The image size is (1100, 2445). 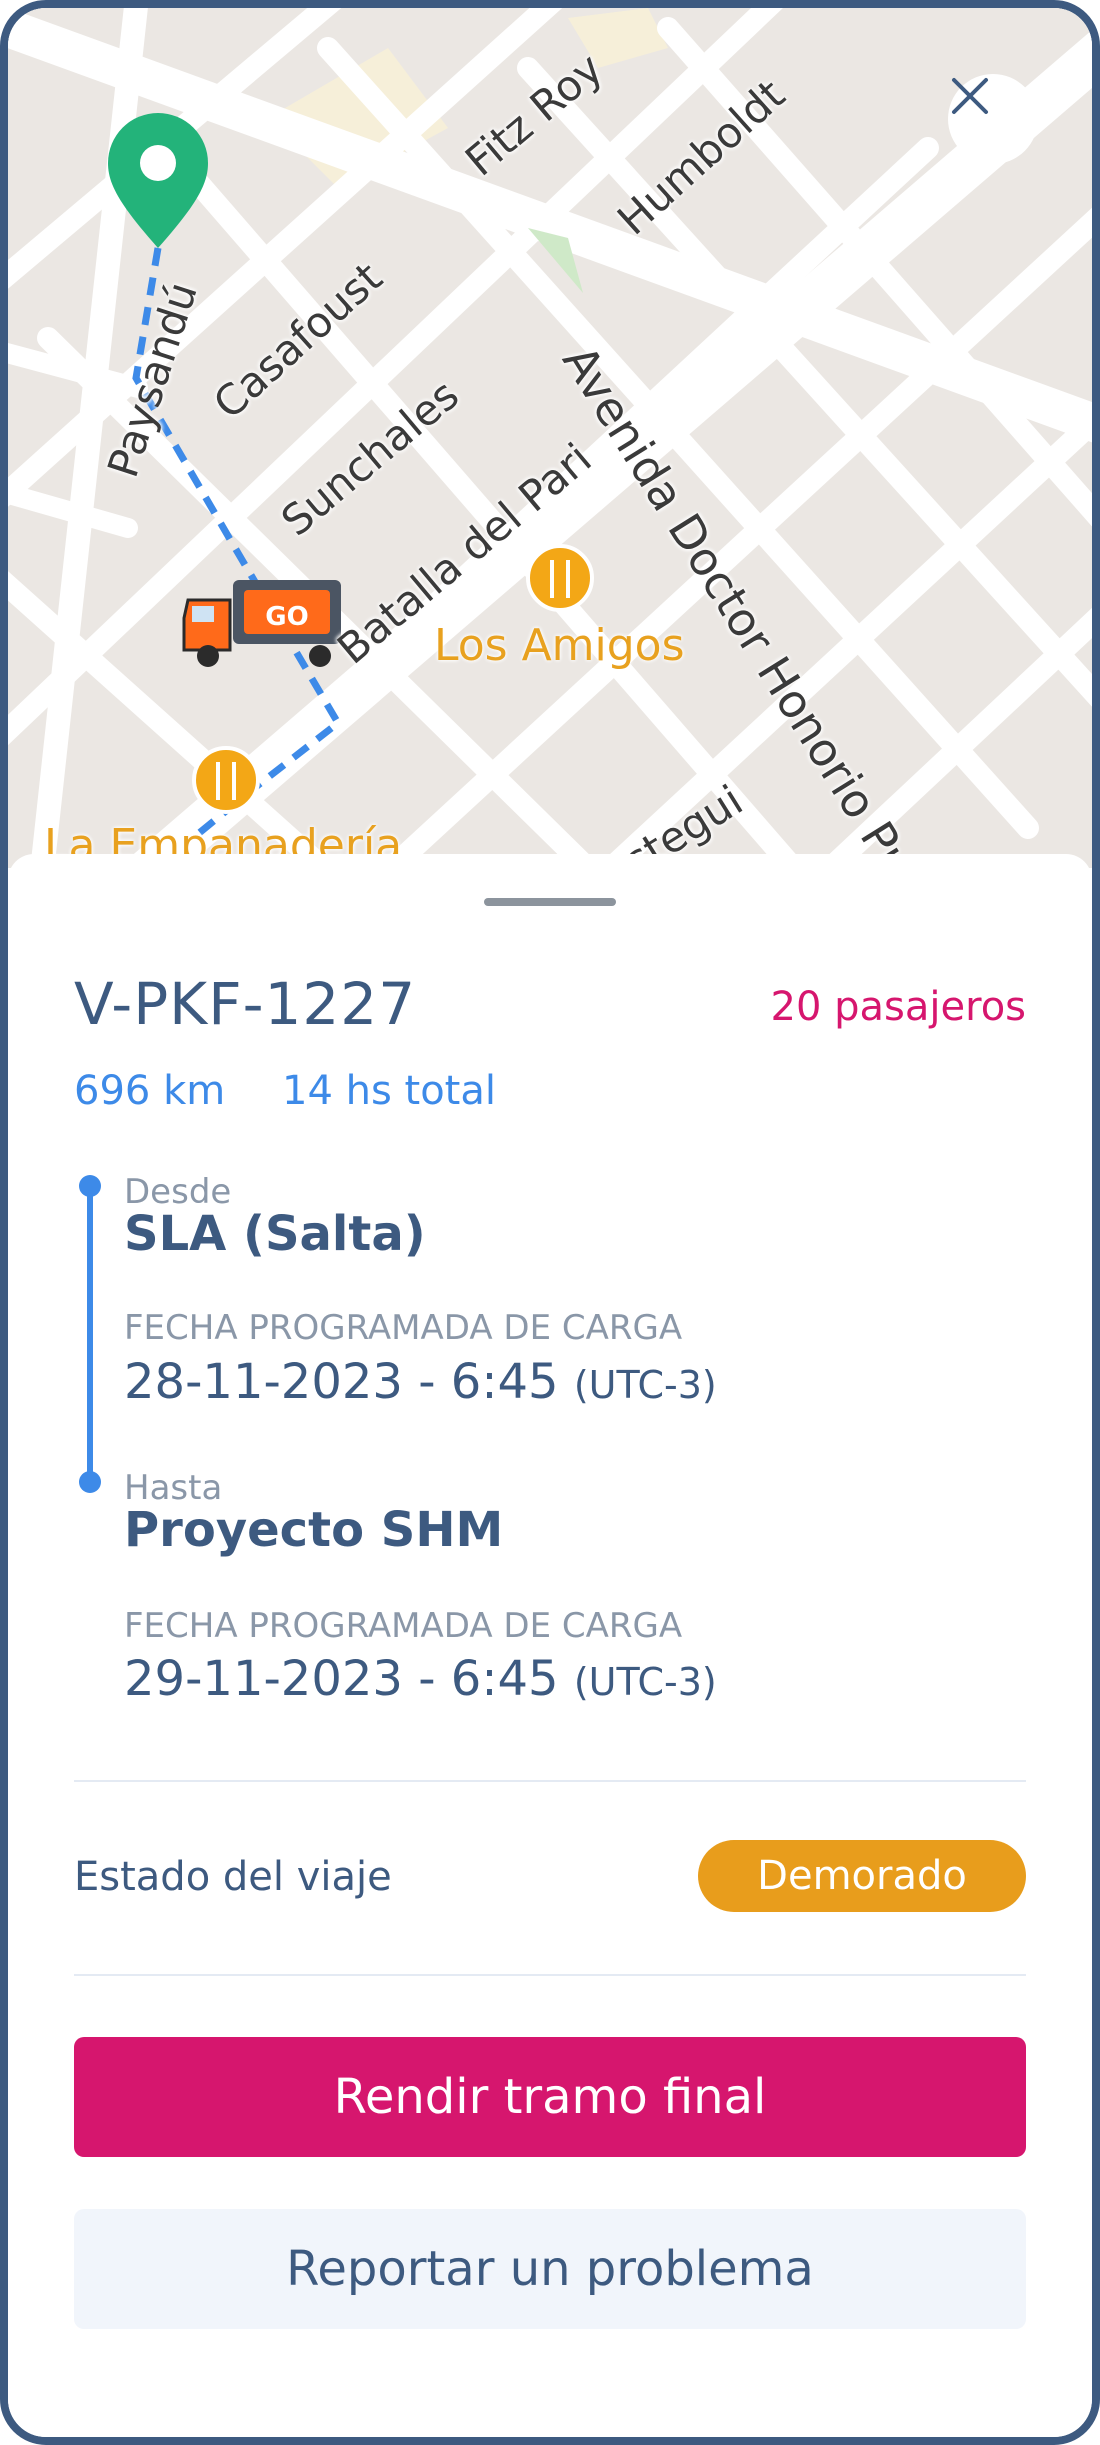 I want to click on destination-place: Proyecto SHM, so click(x=314, y=1530).